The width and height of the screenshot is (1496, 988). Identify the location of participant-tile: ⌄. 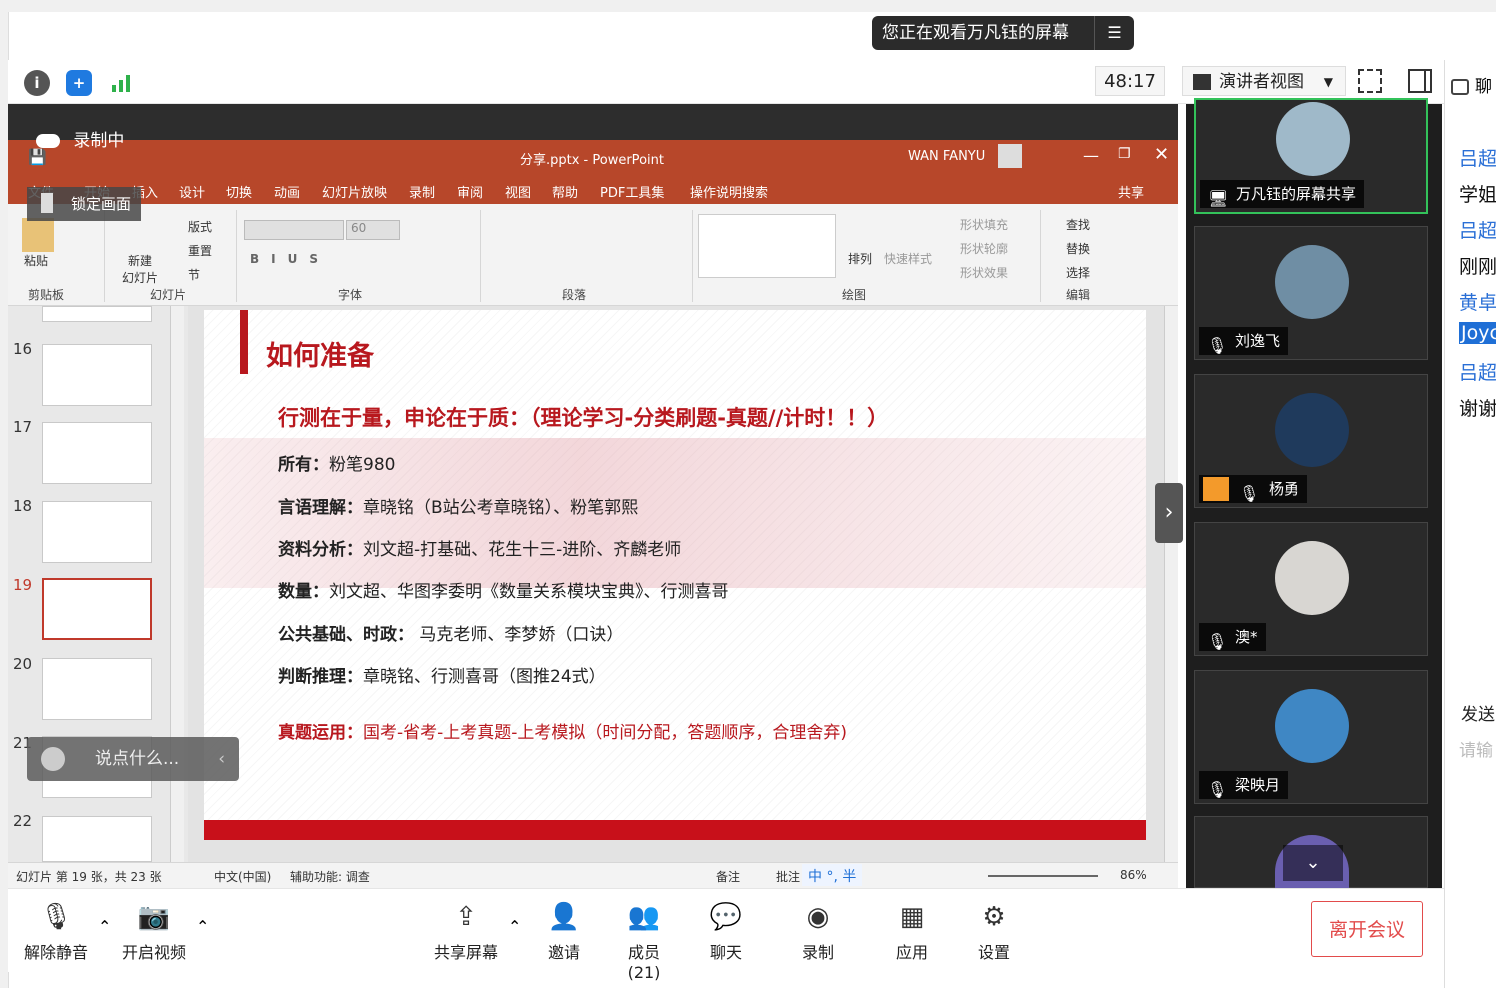
(1311, 852).